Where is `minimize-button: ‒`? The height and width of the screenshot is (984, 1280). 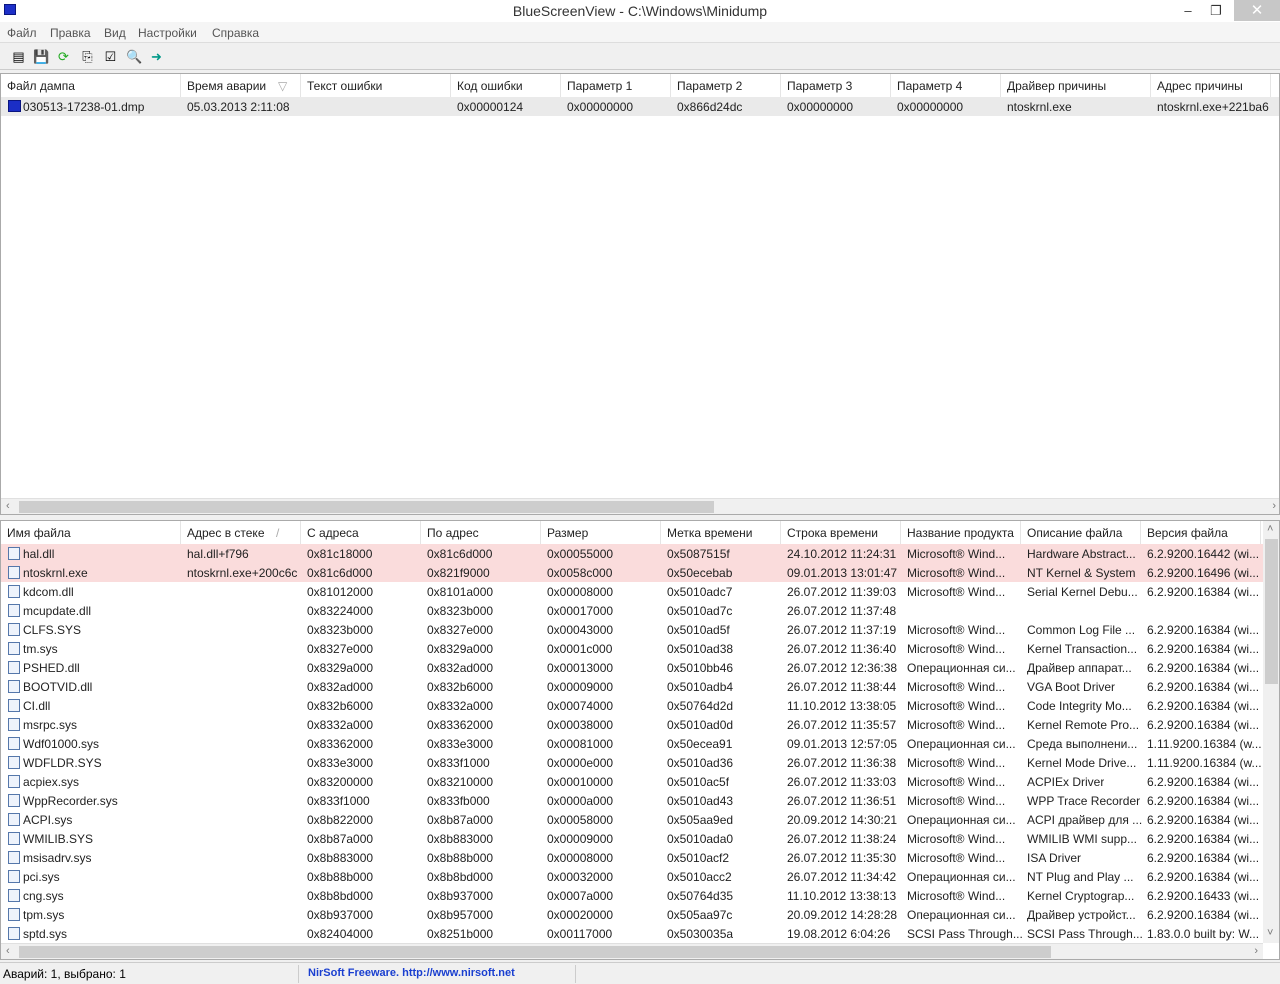 minimize-button: ‒ is located at coordinates (1188, 10).